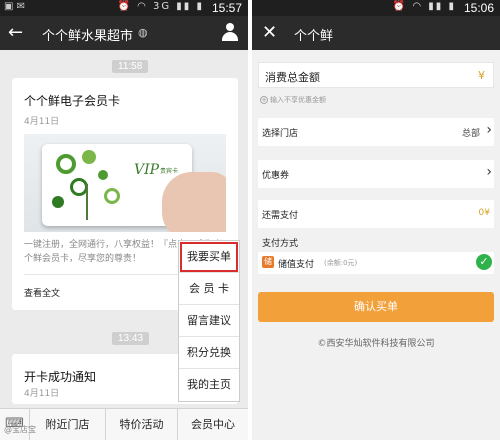 This screenshot has width=500, height=440. What do you see at coordinates (125, 183) in the screenshot?
I see `vip-card-image: VIP 贵宾卡` at bounding box center [125, 183].